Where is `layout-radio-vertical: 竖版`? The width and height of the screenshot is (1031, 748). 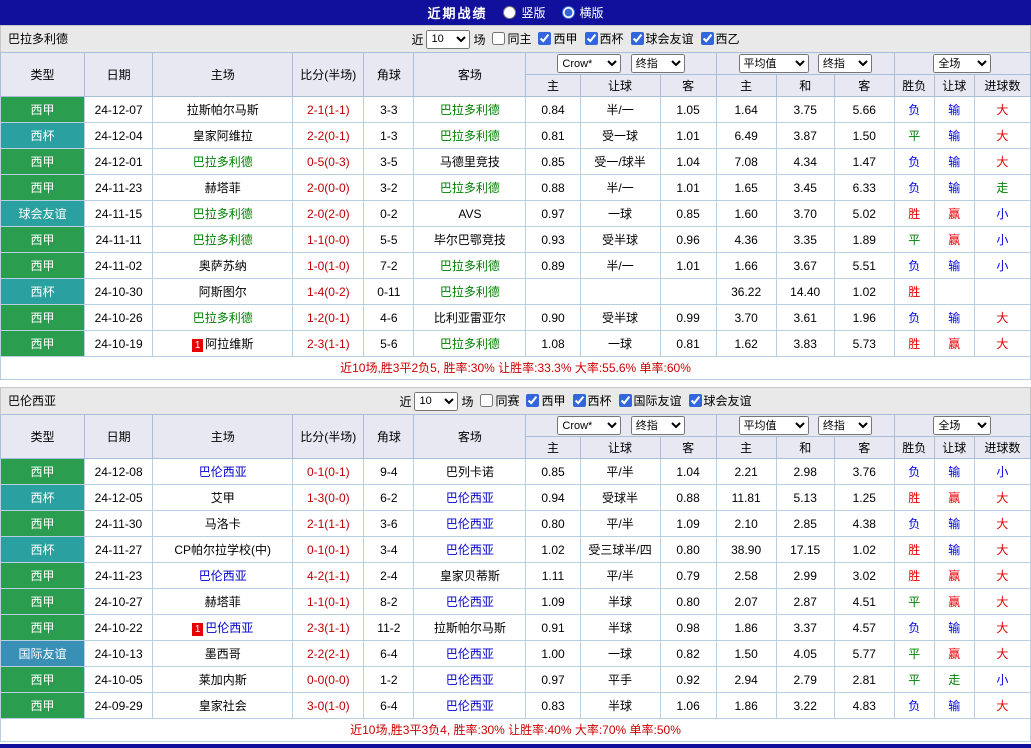
layout-radio-vertical: 竖版 is located at coordinates (524, 12).